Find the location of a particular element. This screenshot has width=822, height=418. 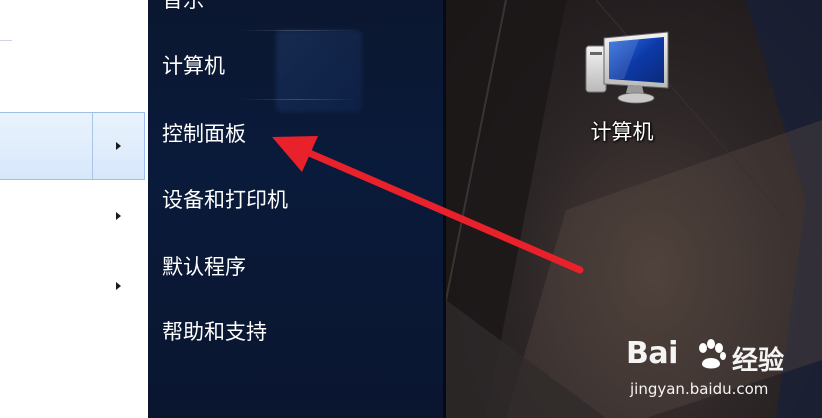

watermark-product: 经验 is located at coordinates (758, 361).